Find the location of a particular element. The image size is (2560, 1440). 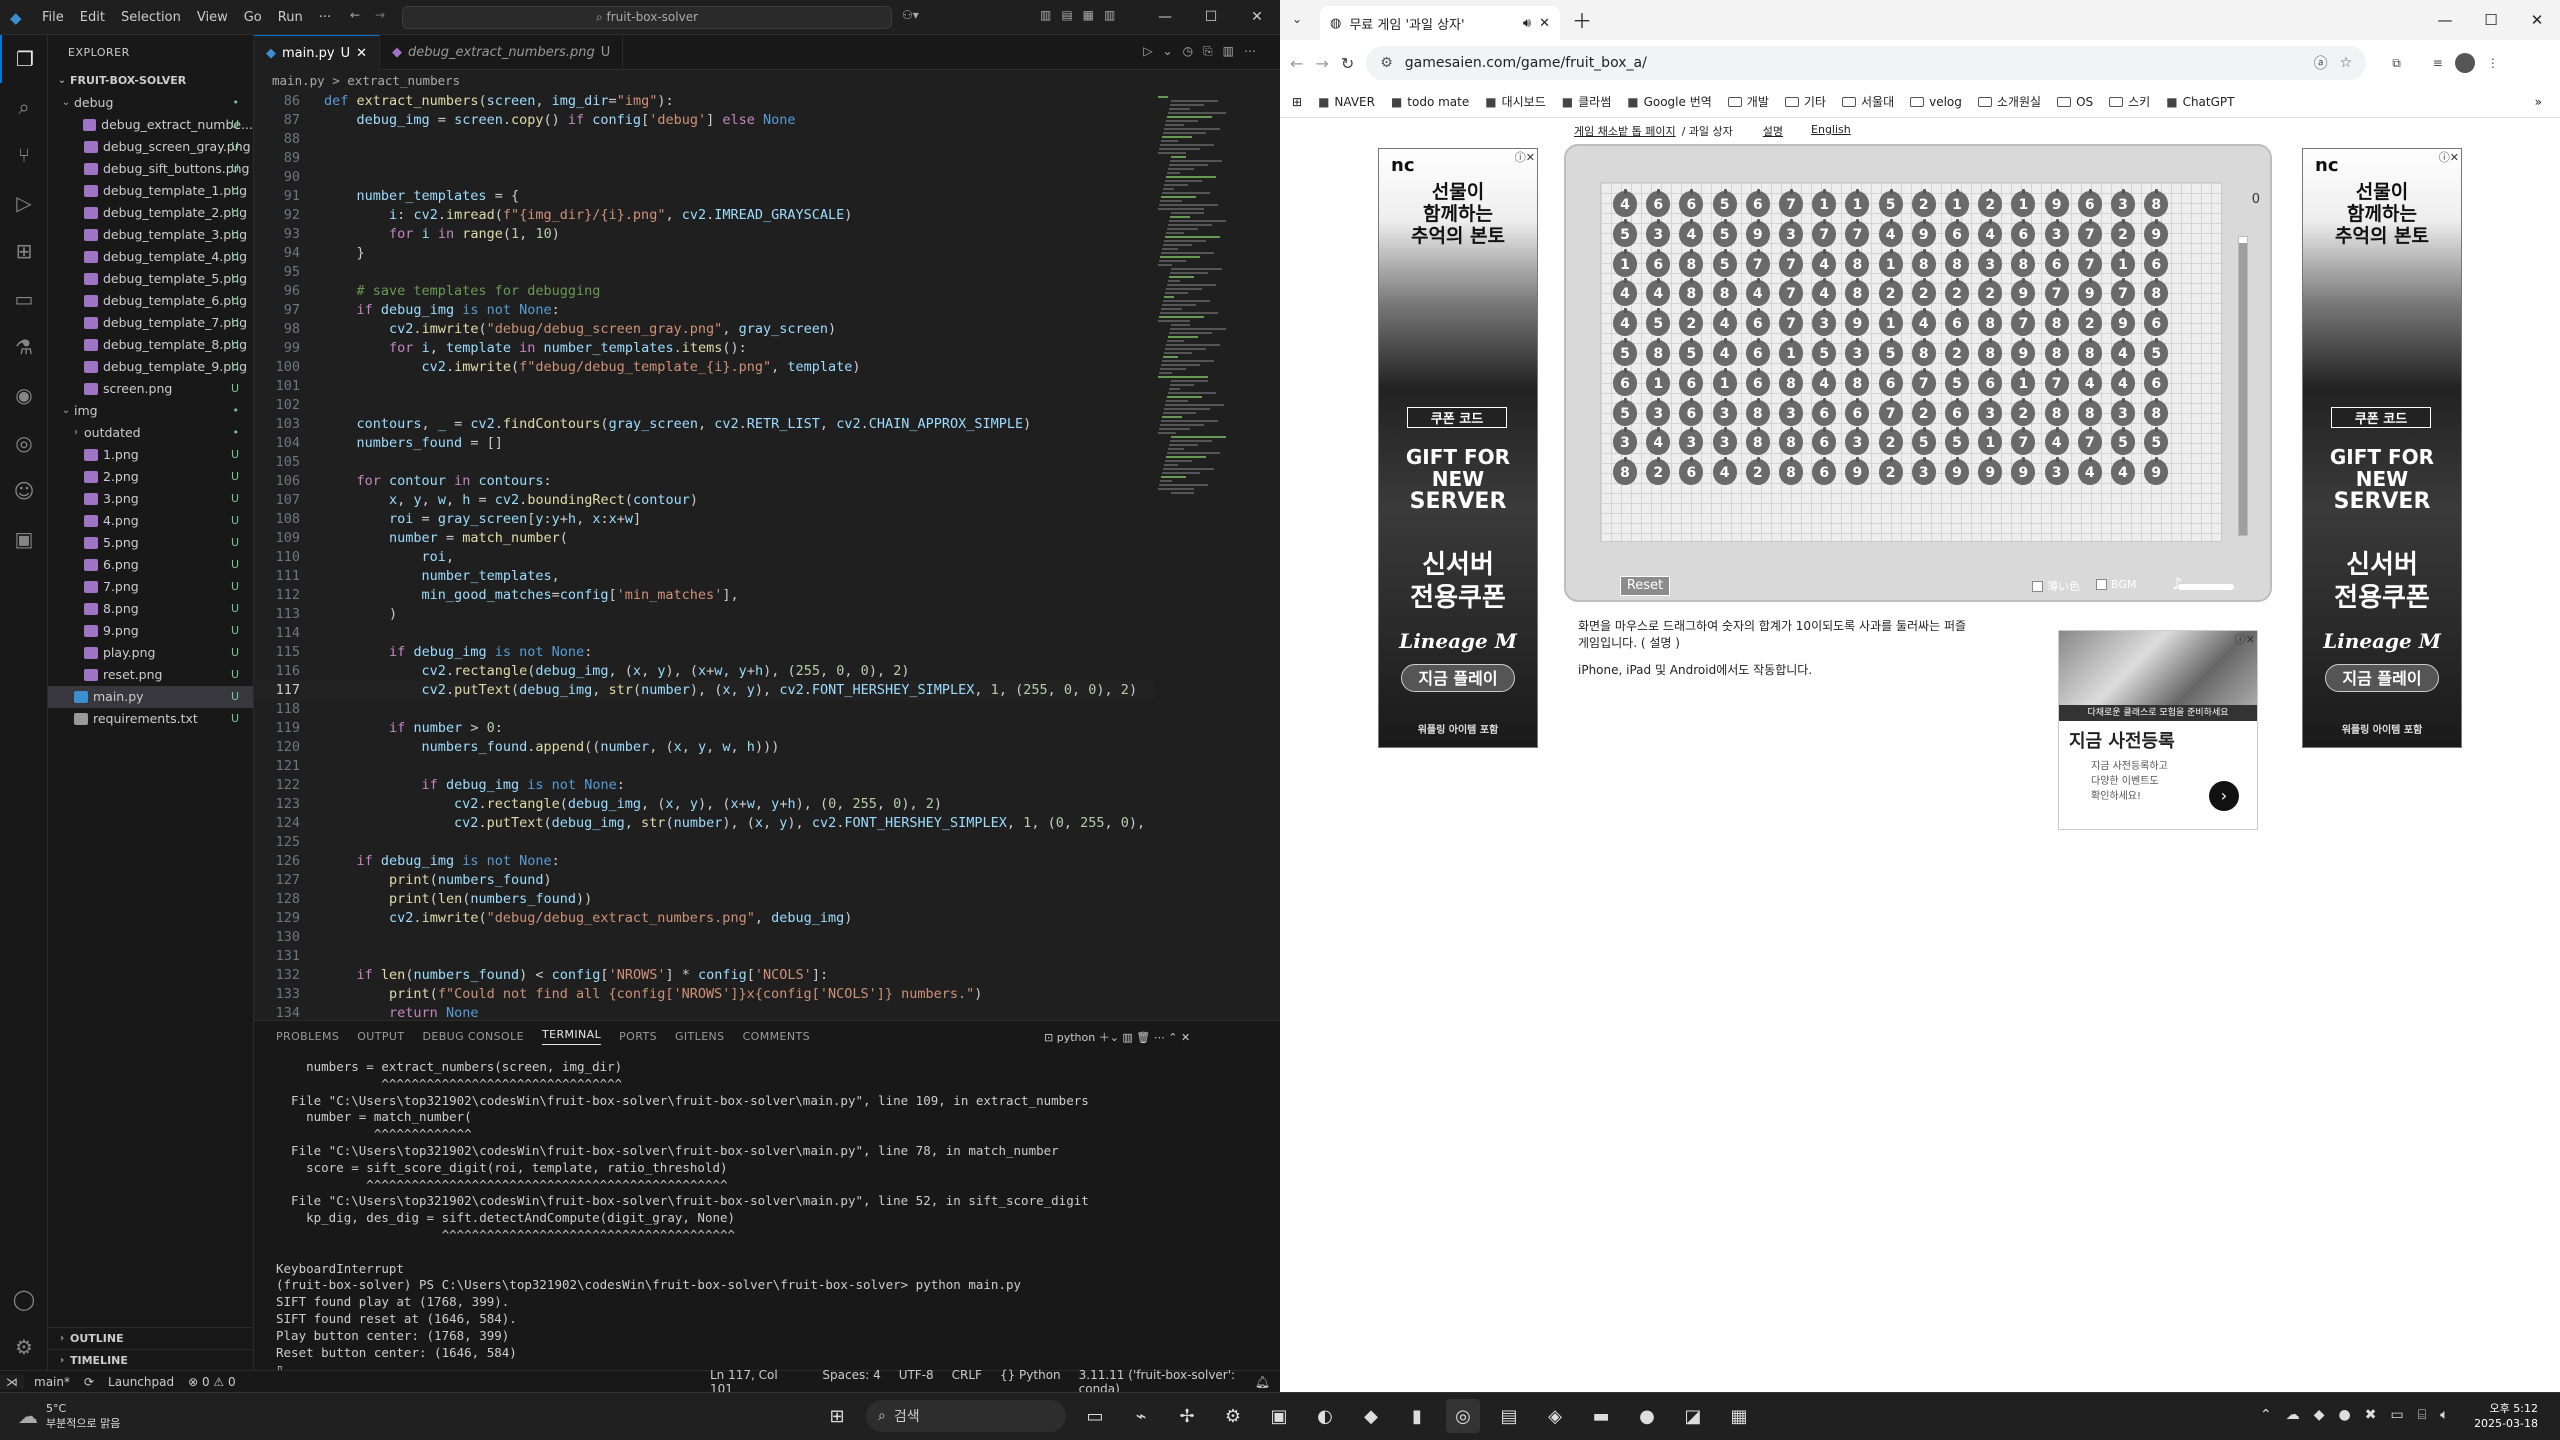

testing-icon: ⚗ is located at coordinates (24, 347).